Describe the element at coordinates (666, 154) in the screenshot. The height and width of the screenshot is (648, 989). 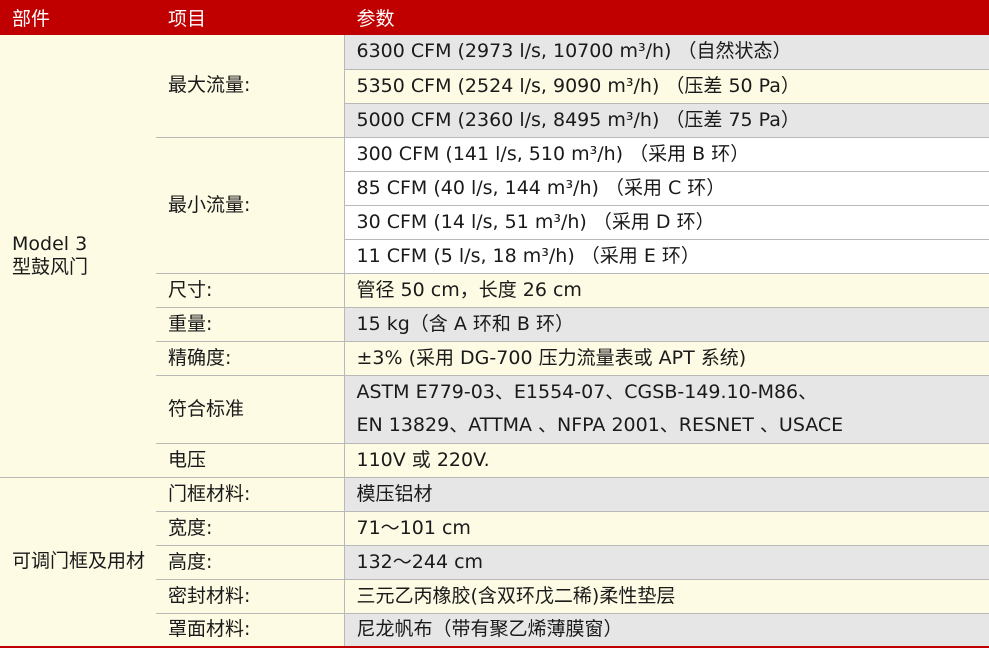
I see `value-min-flow-1: 300 CFM (141 l/s, 510 m³/h) （采用 B 环）` at that location.